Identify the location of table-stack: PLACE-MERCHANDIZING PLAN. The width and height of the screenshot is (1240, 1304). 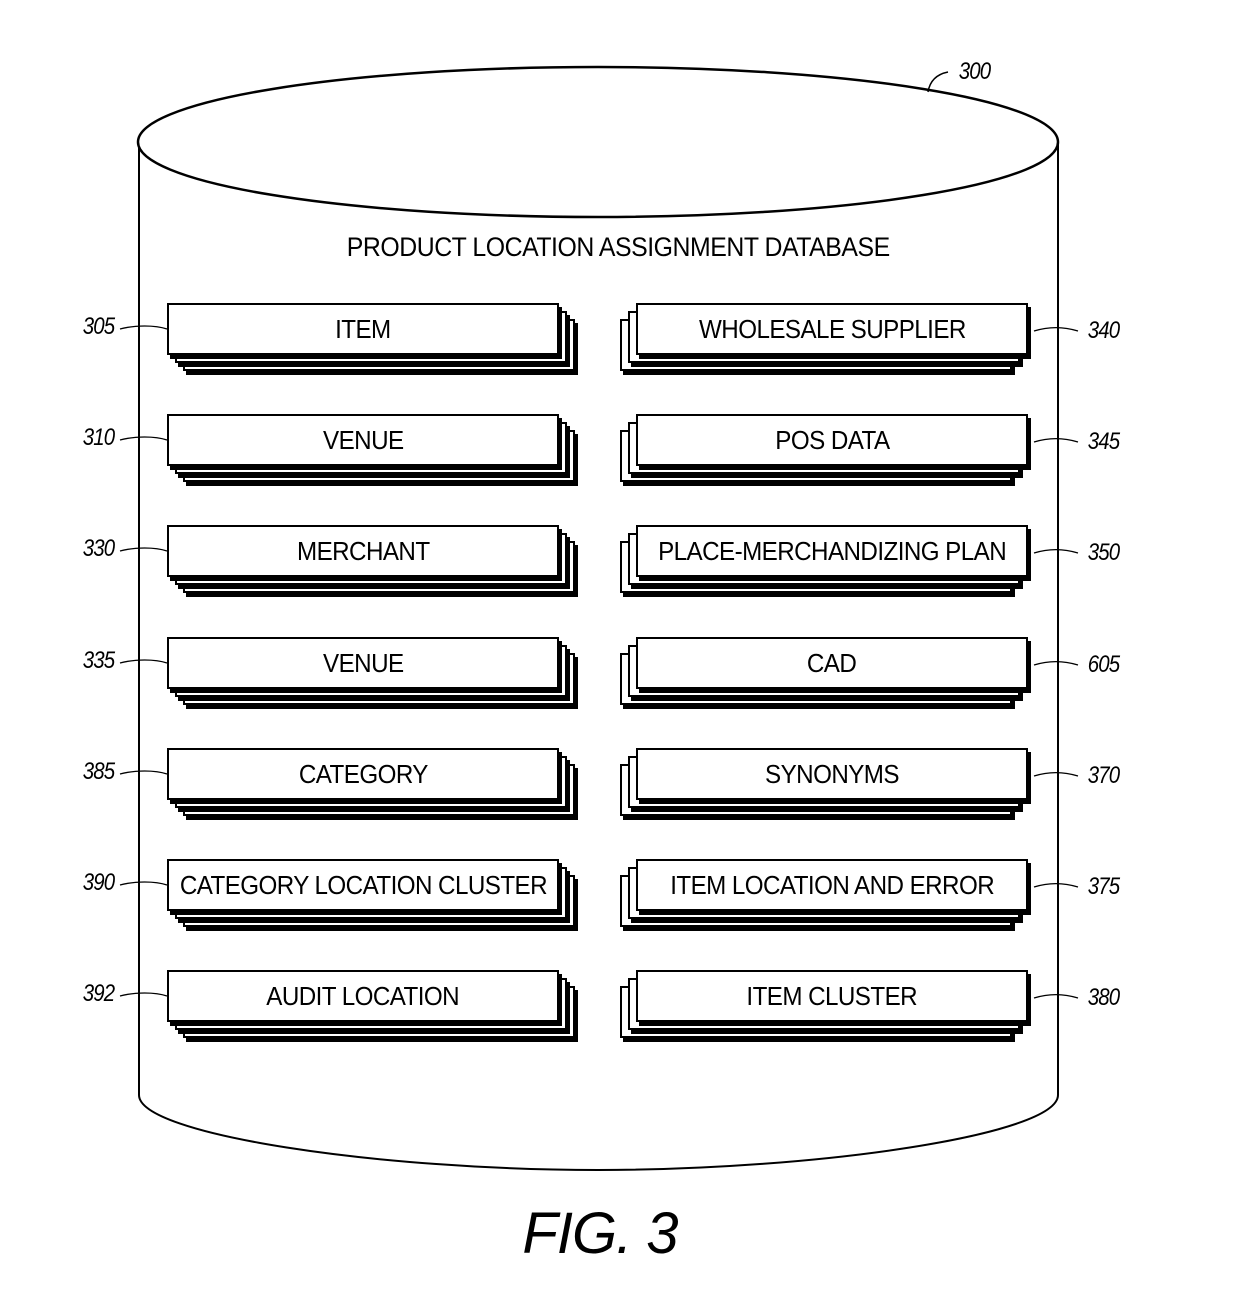
(830, 565).